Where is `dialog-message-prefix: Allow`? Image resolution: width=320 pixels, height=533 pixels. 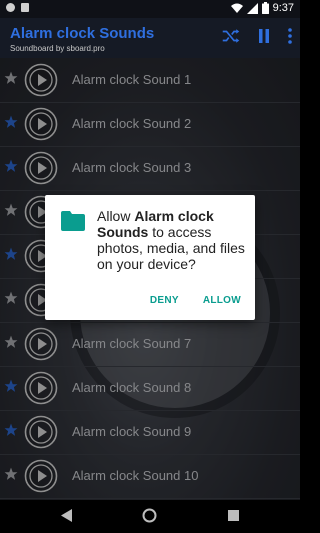
dialog-message-prefix: Allow is located at coordinates (116, 216).